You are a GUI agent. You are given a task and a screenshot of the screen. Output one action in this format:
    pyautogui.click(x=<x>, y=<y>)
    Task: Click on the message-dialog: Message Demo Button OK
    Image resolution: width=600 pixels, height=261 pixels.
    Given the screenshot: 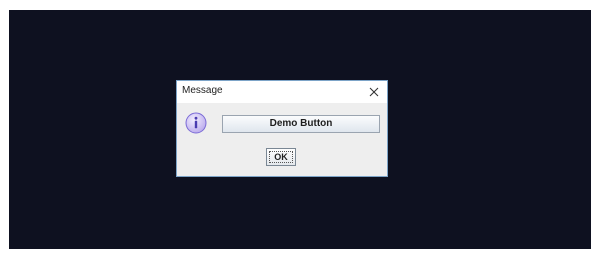 What is the action you would take?
    pyautogui.click(x=282, y=128)
    